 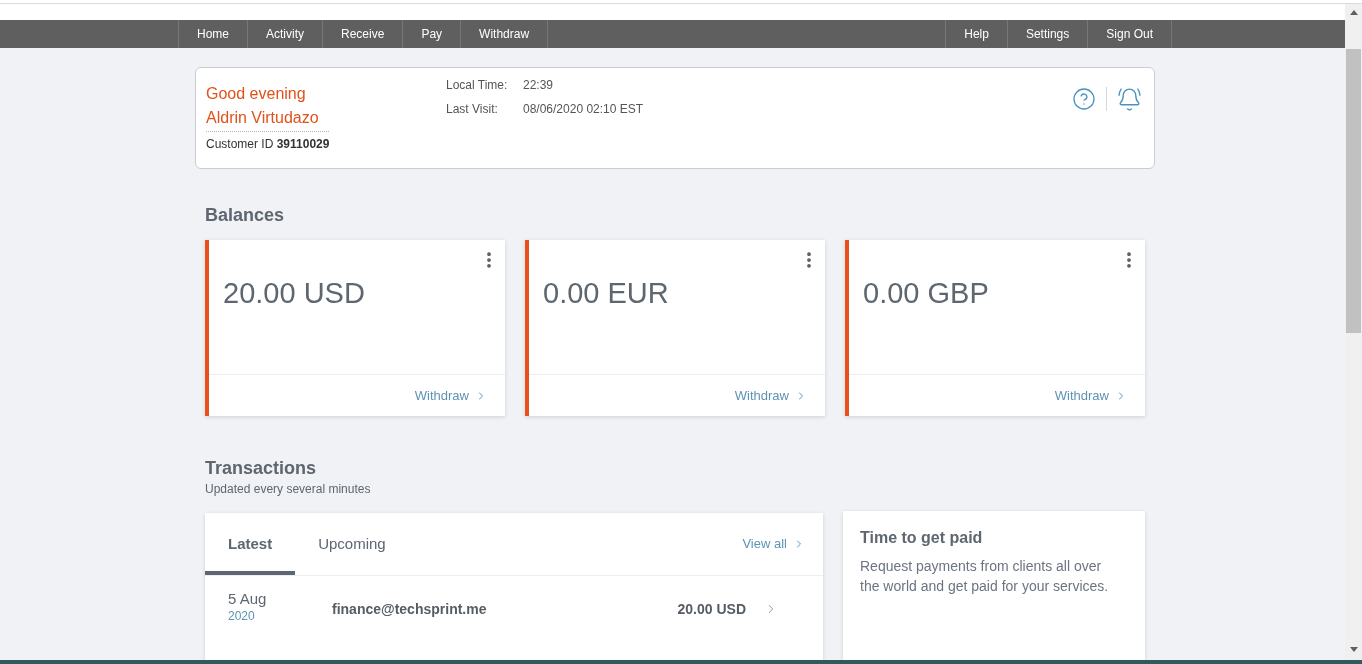 What do you see at coordinates (1353, 649) in the screenshot?
I see `scroll-down-icon` at bounding box center [1353, 649].